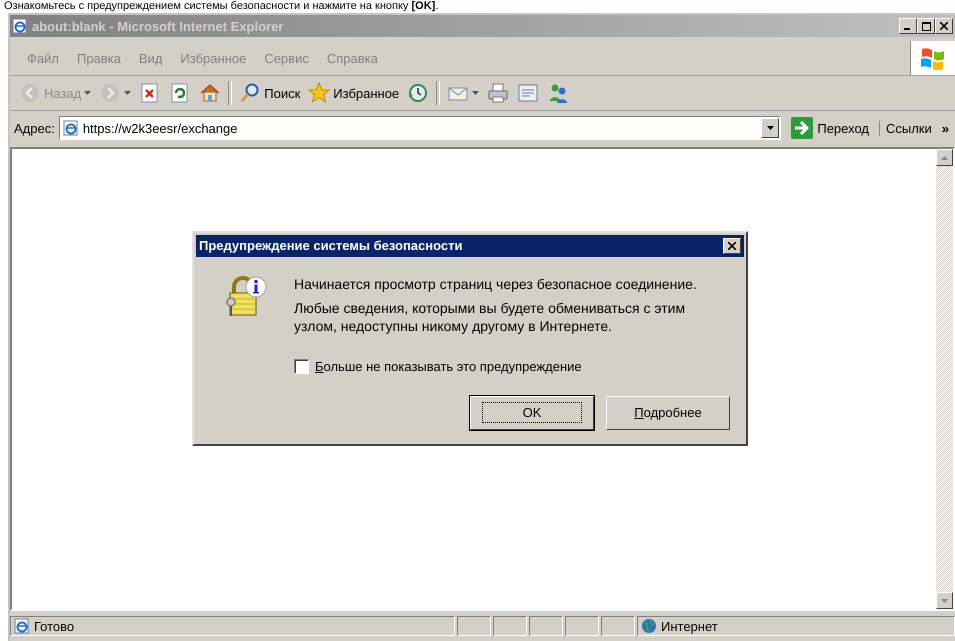  What do you see at coordinates (490, 316) in the screenshot?
I see `dialog-message: Любые сведения, которыми вы будете обмениваться с этим узлом, недоступны никому другому в Интернете.` at bounding box center [490, 316].